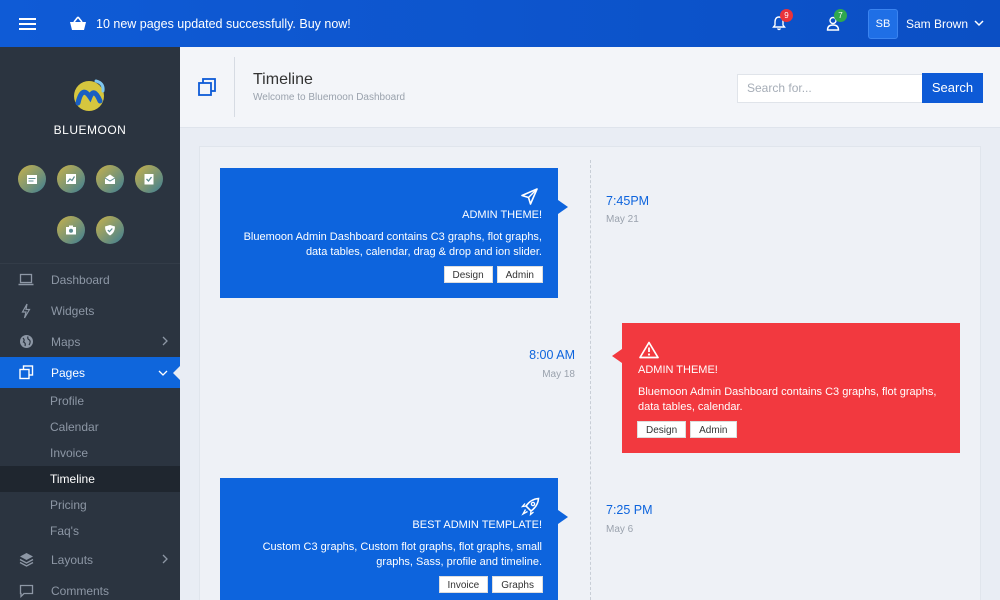 Image resolution: width=1000 pixels, height=600 pixels. I want to click on rocket-icon, so click(530, 506).